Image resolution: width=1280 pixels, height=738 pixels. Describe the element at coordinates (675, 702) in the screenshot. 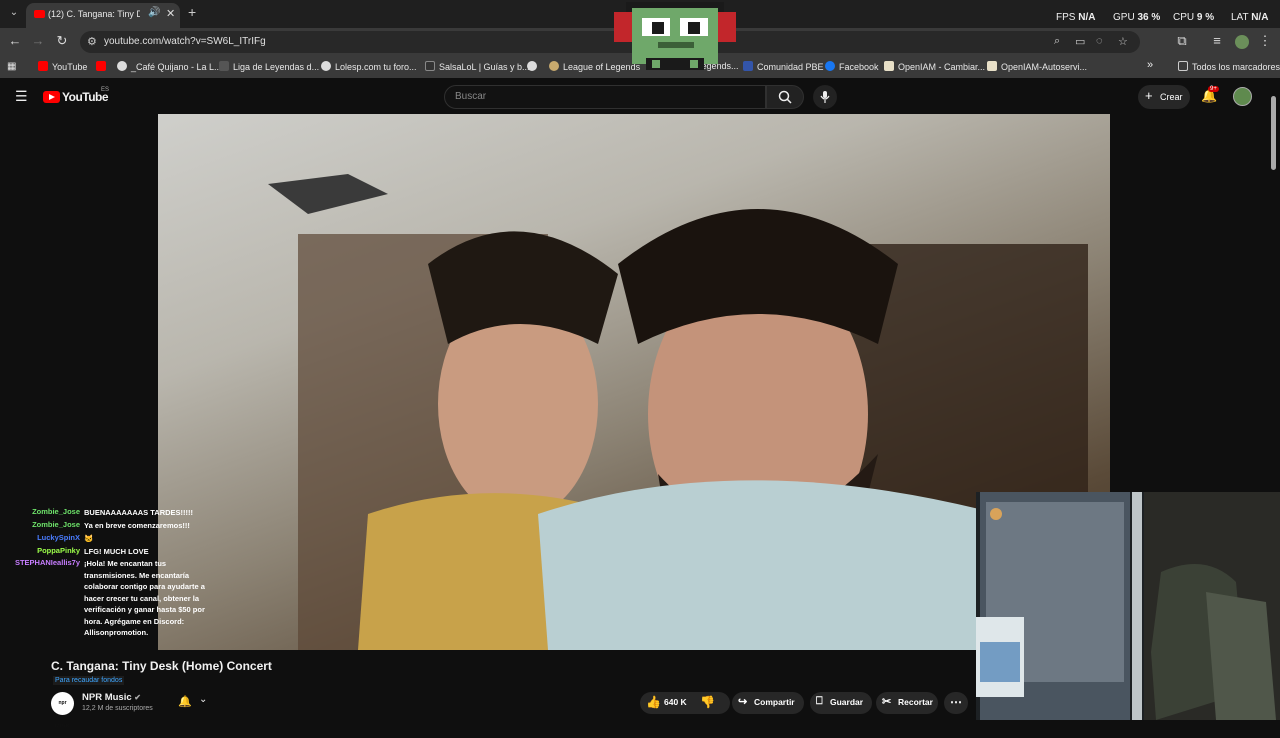

I see `like-count: 640 K` at that location.